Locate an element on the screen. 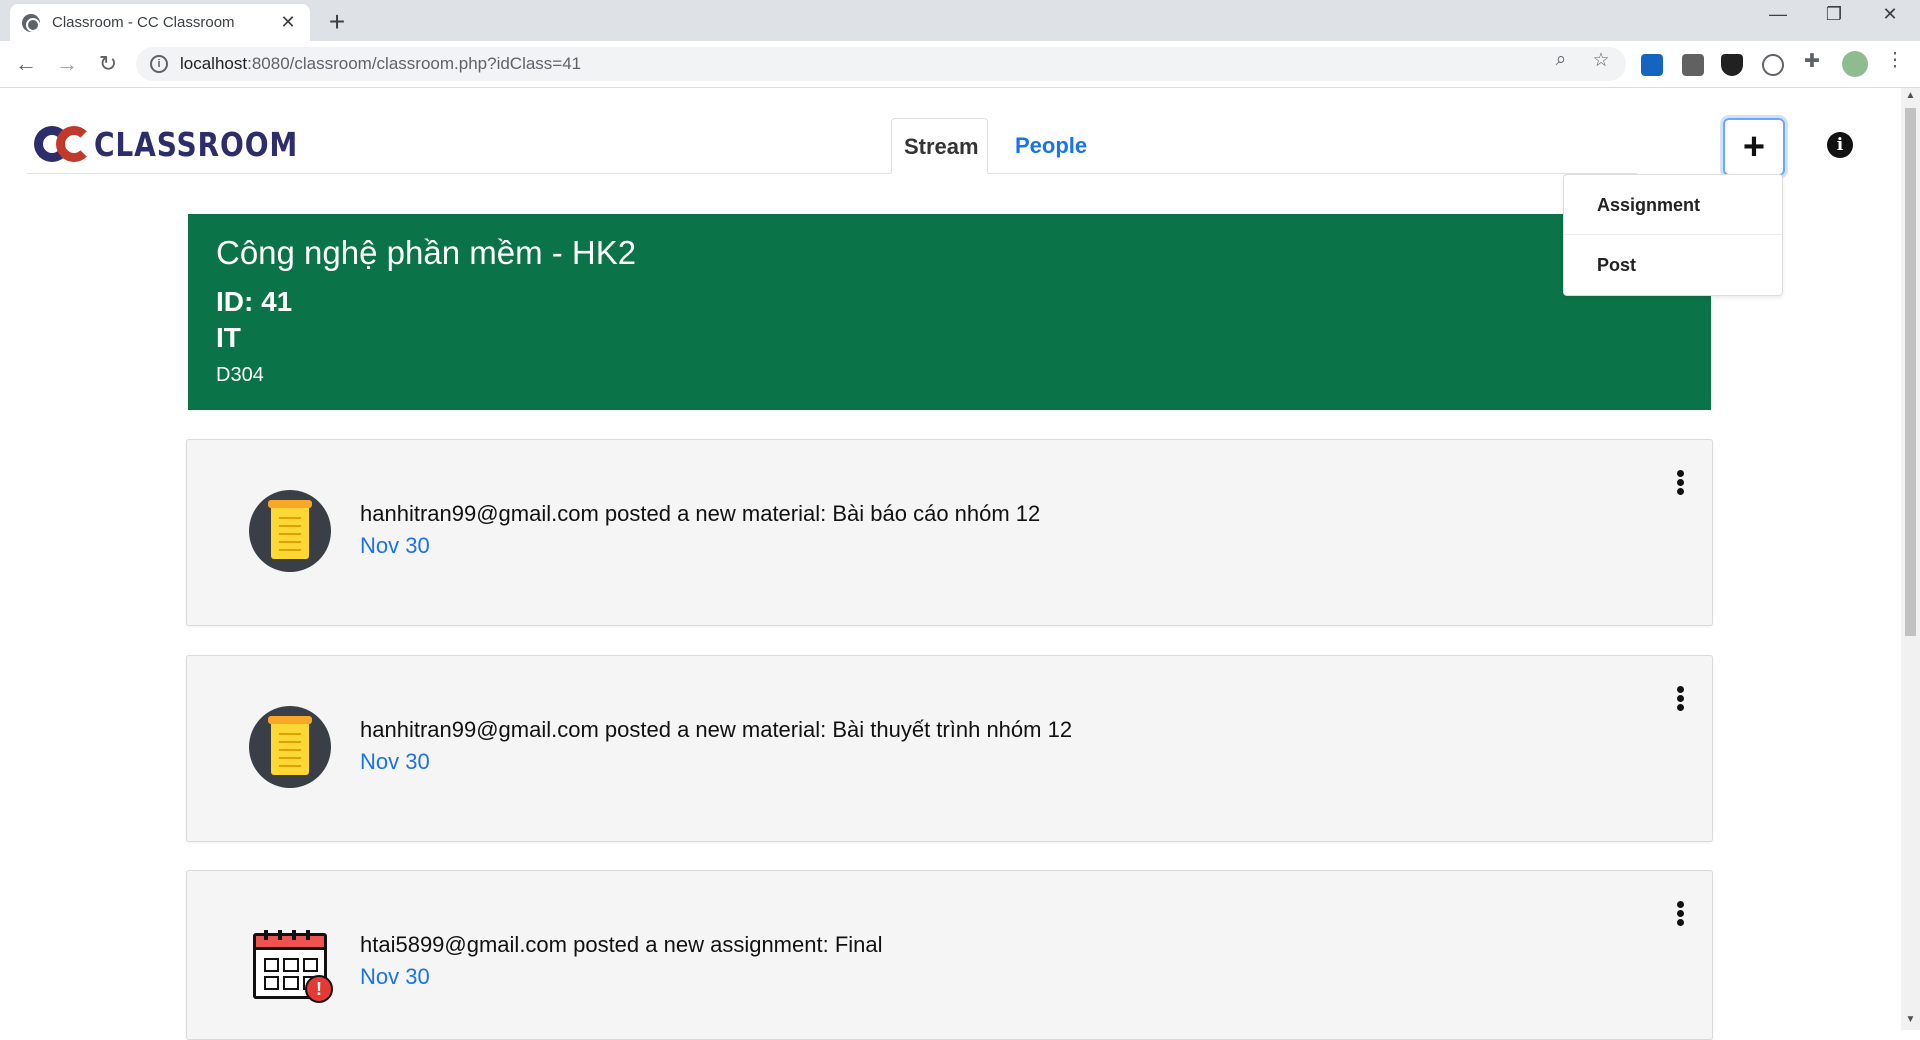 The height and width of the screenshot is (1040, 1920). create-dropdown-menu: Assignment Post is located at coordinates (1673, 235).